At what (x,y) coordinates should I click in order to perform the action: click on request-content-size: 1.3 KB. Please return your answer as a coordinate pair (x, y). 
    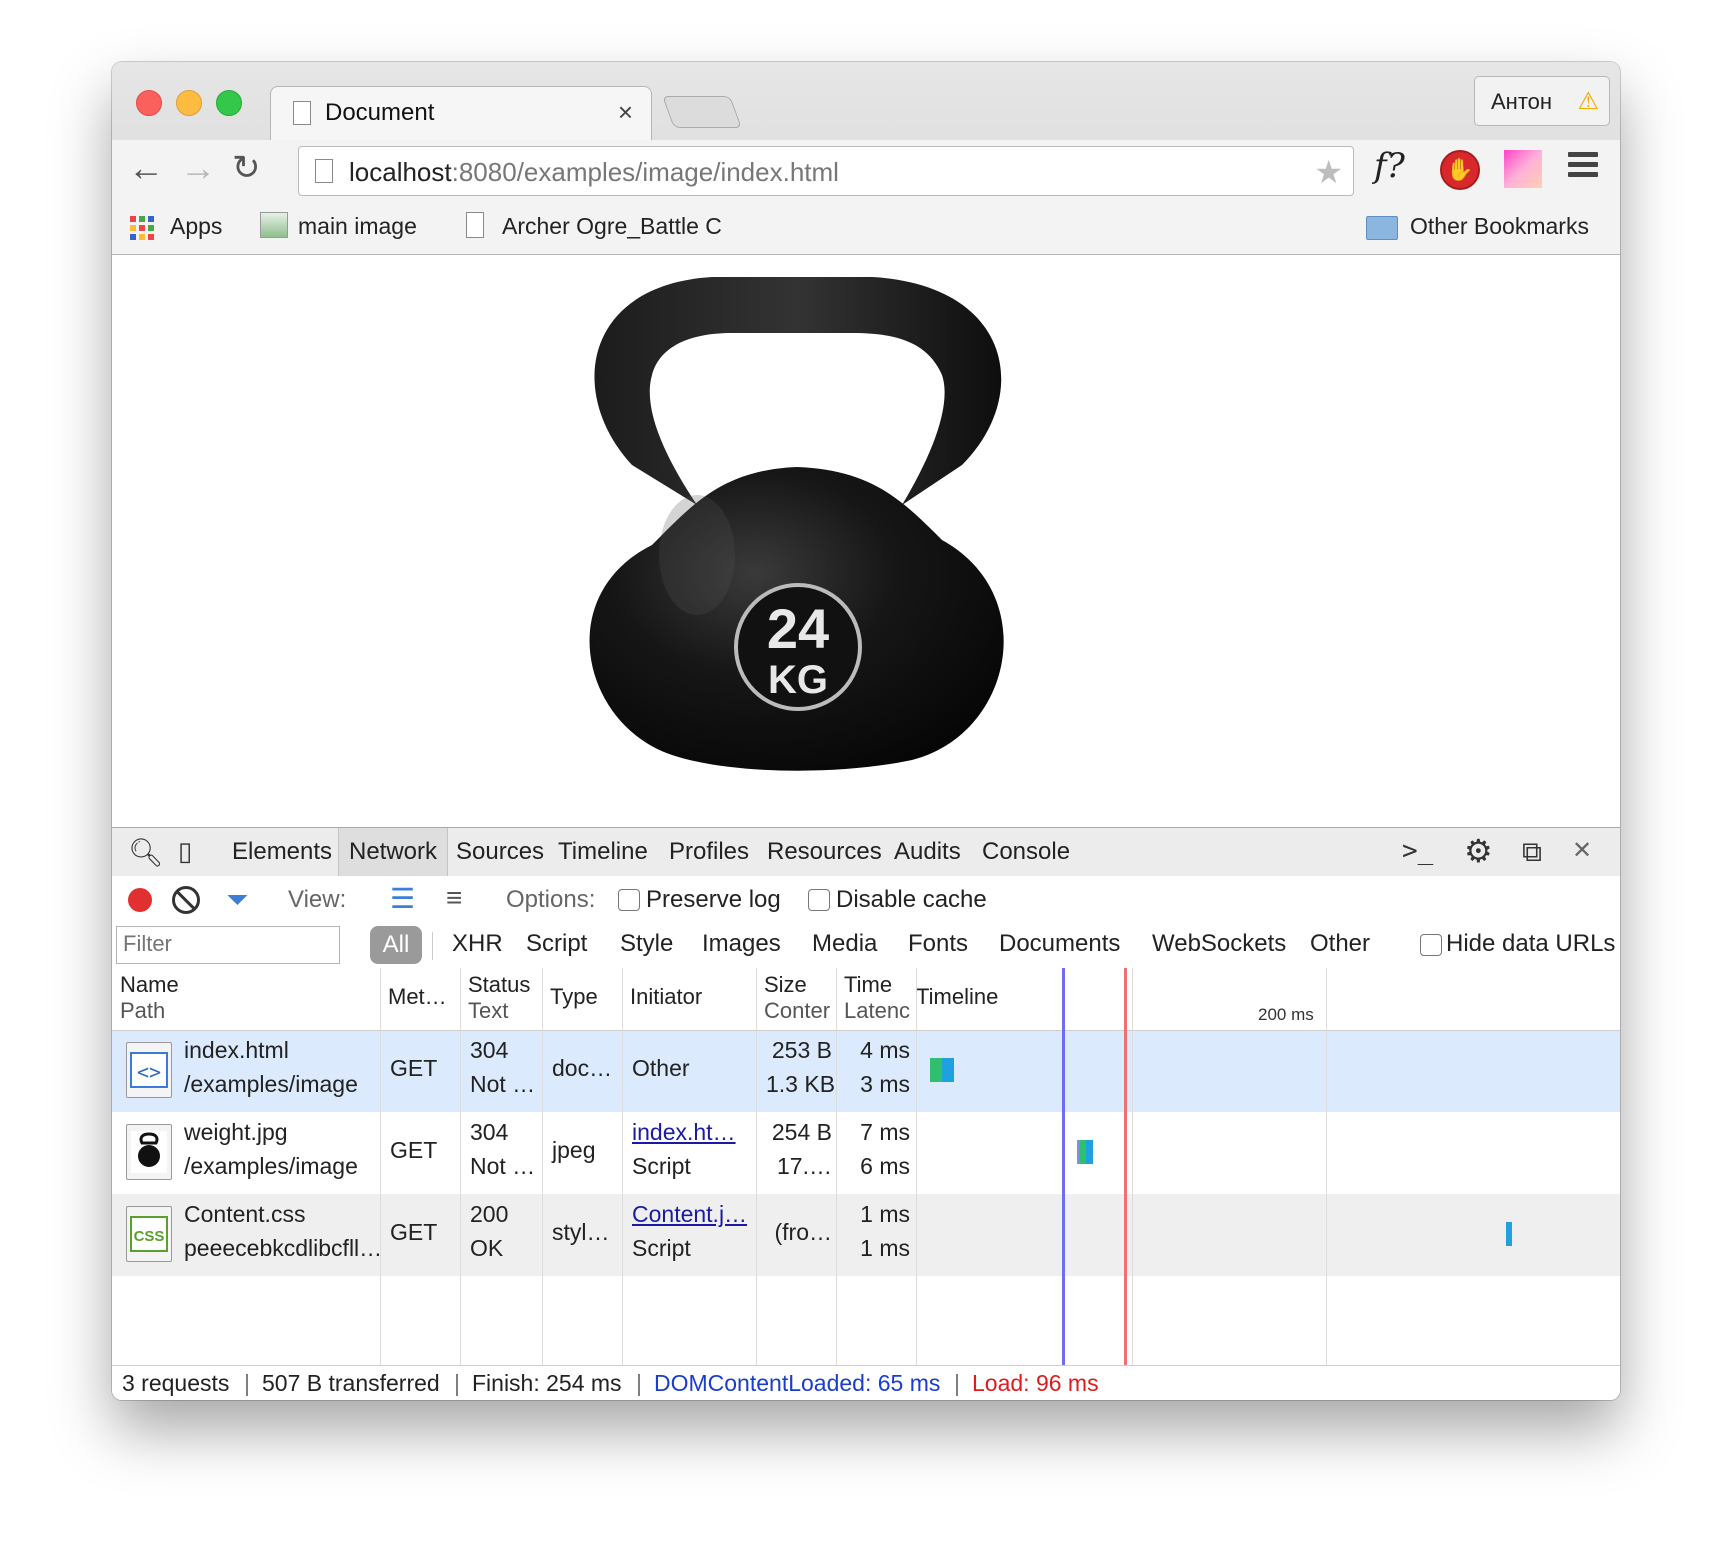
    Looking at the image, I should click on (801, 1084).